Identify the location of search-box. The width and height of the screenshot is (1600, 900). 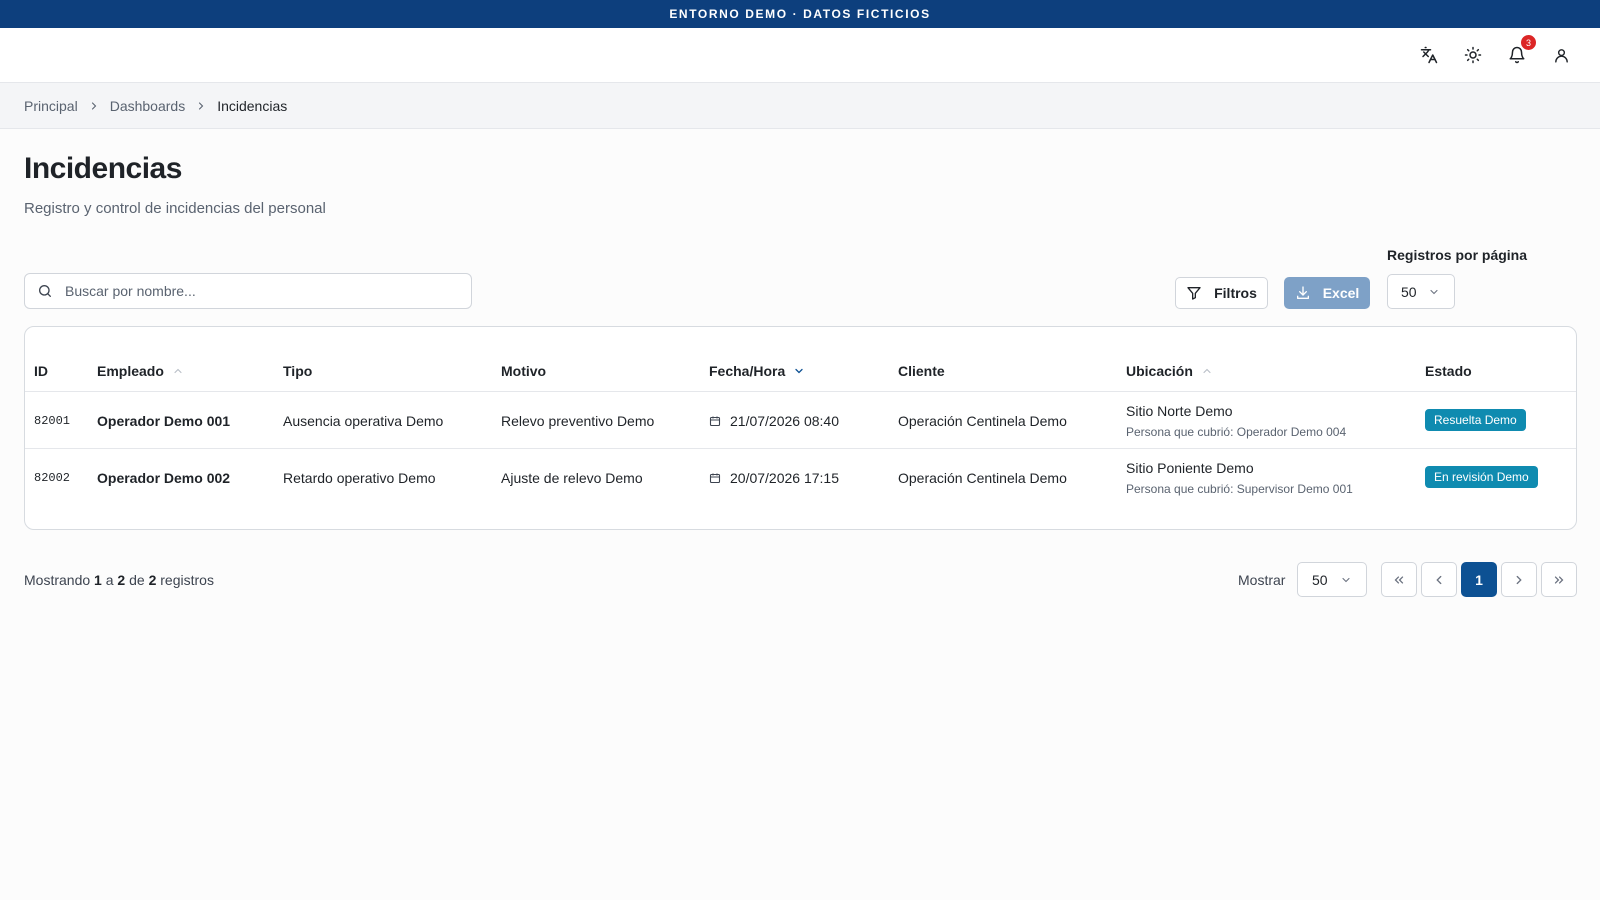
(248, 291).